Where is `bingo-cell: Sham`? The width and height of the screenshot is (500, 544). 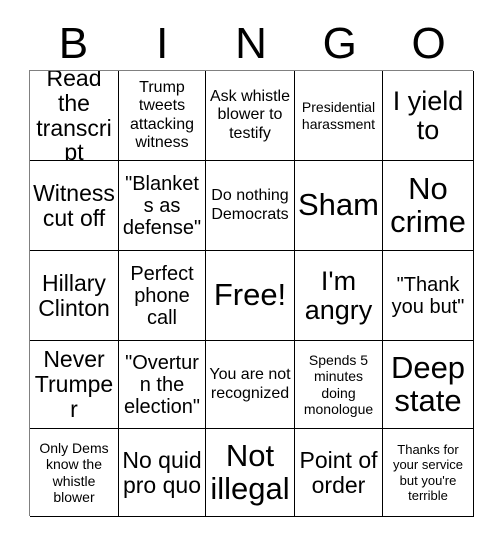
bingo-cell: Sham is located at coordinates (339, 206).